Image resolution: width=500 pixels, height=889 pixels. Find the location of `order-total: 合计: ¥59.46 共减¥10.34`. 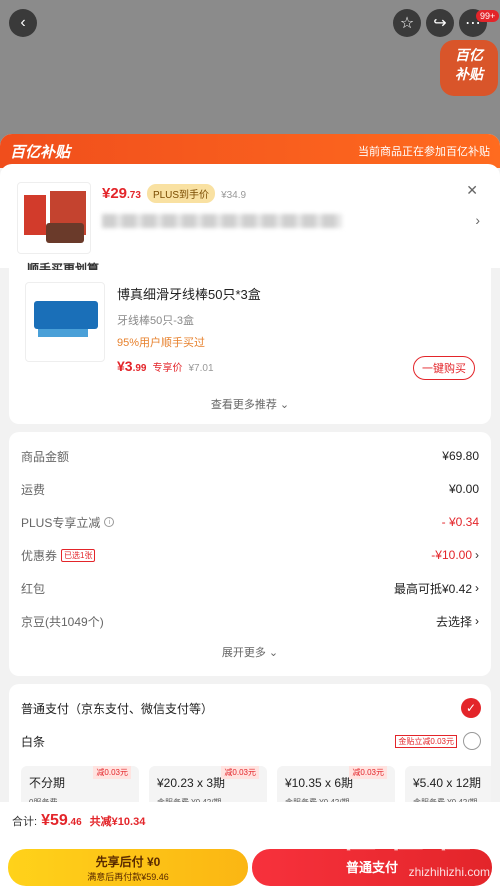

order-total: 合计: ¥59.46 共减¥10.34 is located at coordinates (79, 820).